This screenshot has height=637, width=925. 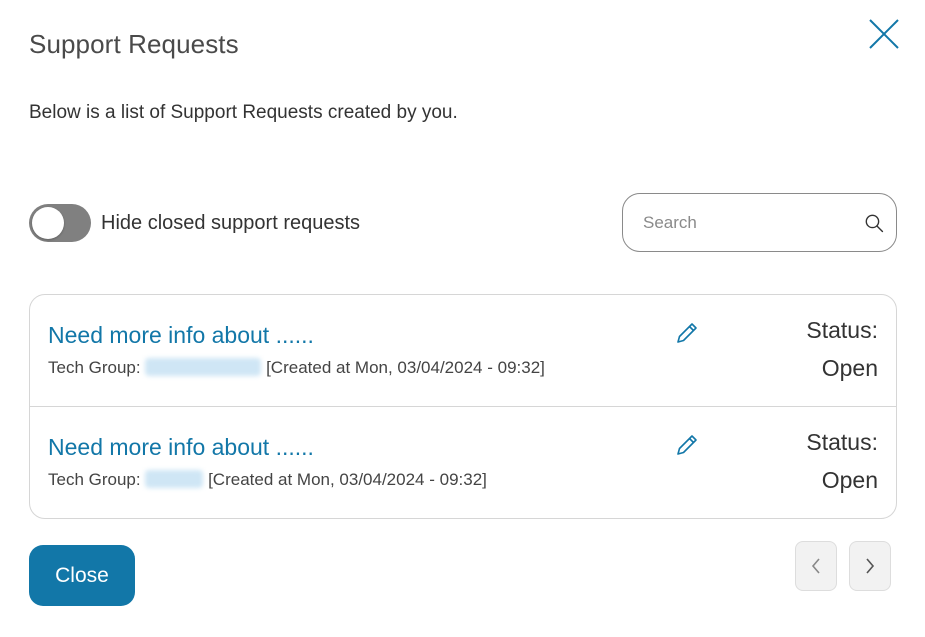 I want to click on search-input, so click(x=753, y=222).